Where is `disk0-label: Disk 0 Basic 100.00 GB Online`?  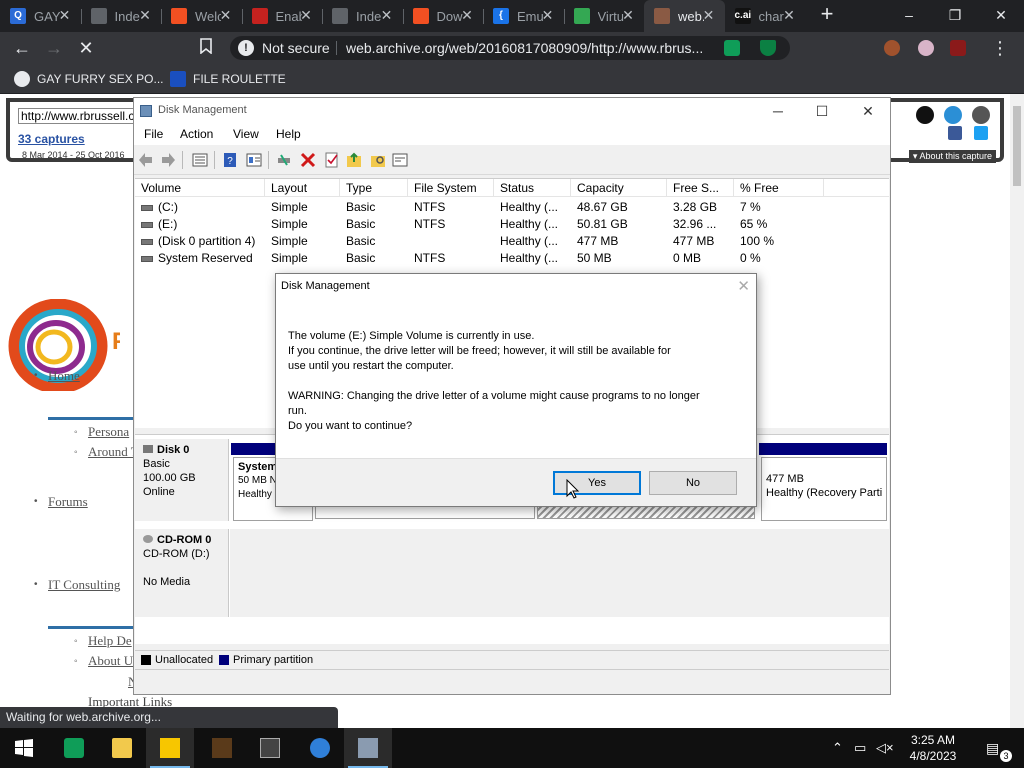
disk0-label: Disk 0 Basic 100.00 GB Online is located at coordinates (182, 480).